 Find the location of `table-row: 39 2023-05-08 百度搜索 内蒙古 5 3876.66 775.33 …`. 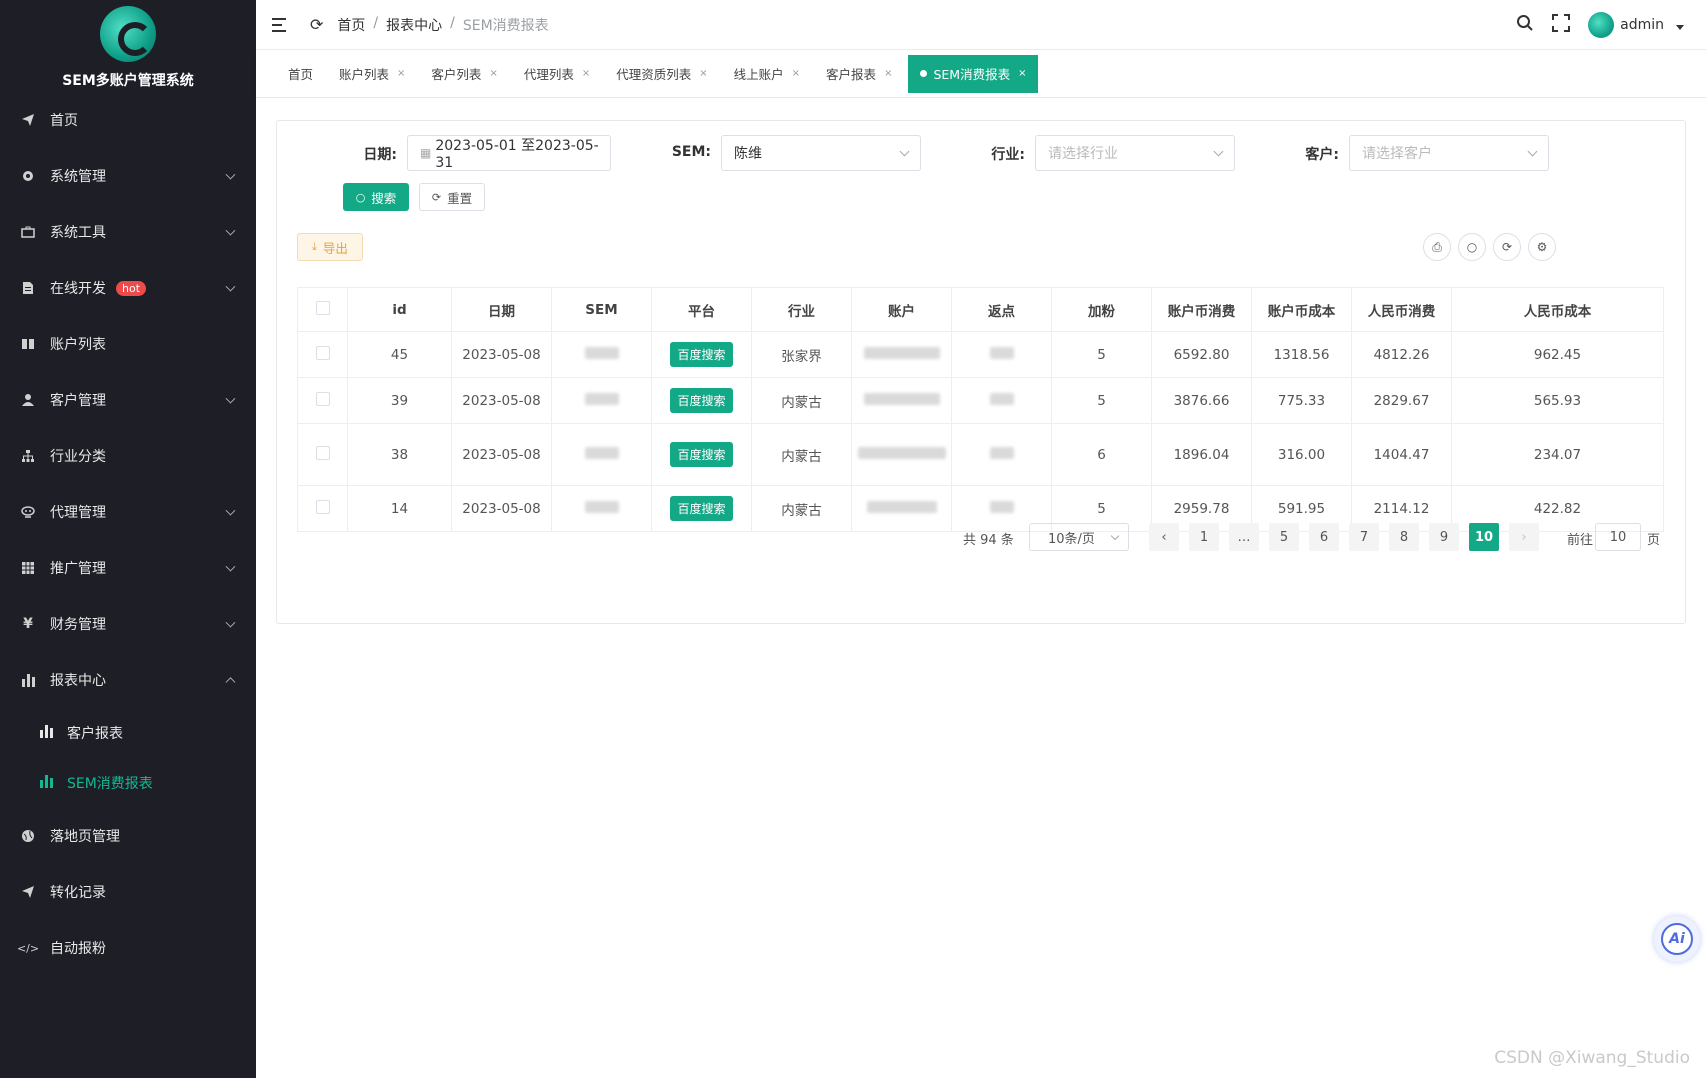

table-row: 39 2023-05-08 百度搜索 内蒙古 5 3876.66 775.33 … is located at coordinates (980, 400).